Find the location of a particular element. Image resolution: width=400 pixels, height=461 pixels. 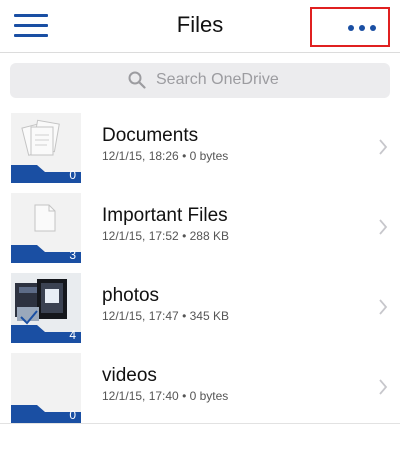

folder-name: photos is located at coordinates (131, 295).